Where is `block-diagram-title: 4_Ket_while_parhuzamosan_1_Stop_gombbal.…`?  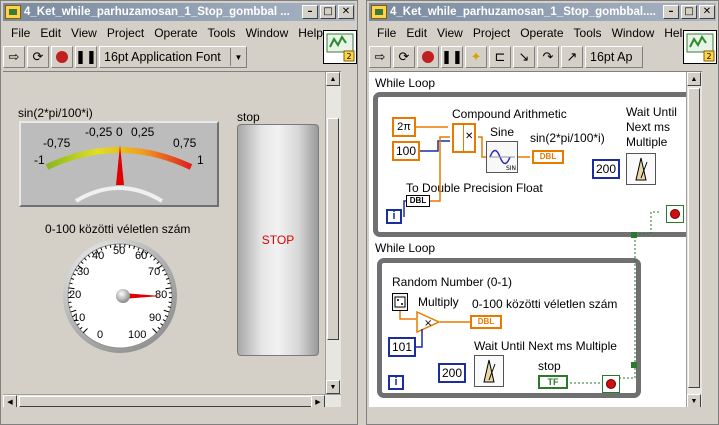
block-diagram-title: 4_Ket_while_parhuzamosan_1_Stop_gombbal.… is located at coordinates (523, 12).